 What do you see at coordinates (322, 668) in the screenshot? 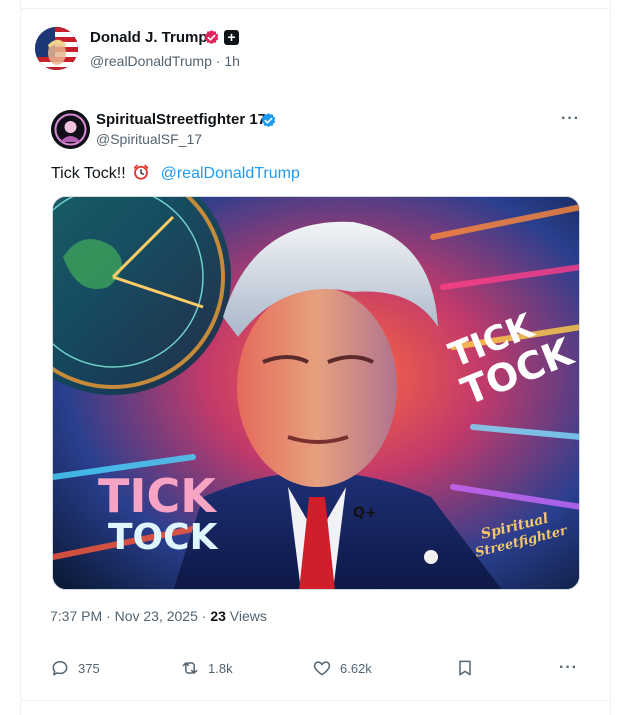
I see `heart-icon` at bounding box center [322, 668].